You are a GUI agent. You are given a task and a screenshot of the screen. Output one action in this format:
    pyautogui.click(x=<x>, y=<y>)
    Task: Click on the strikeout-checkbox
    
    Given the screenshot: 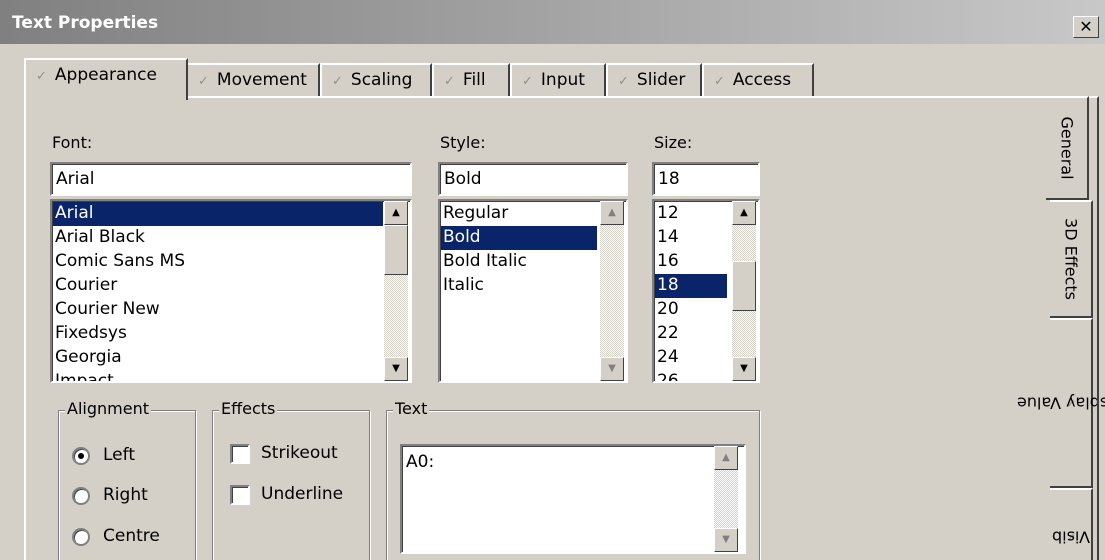 What is the action you would take?
    pyautogui.click(x=240, y=454)
    